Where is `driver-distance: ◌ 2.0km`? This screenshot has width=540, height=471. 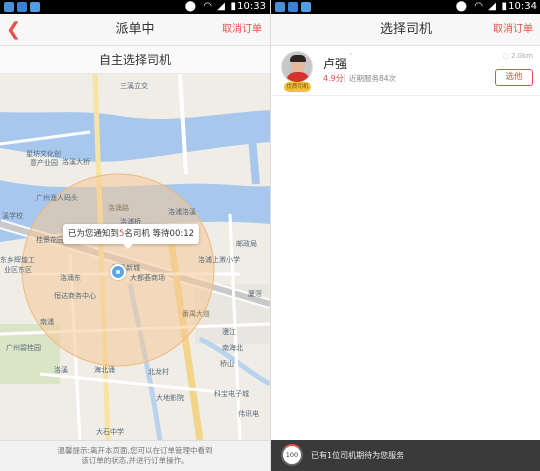 driver-distance: ◌ 2.0km is located at coordinates (517, 56).